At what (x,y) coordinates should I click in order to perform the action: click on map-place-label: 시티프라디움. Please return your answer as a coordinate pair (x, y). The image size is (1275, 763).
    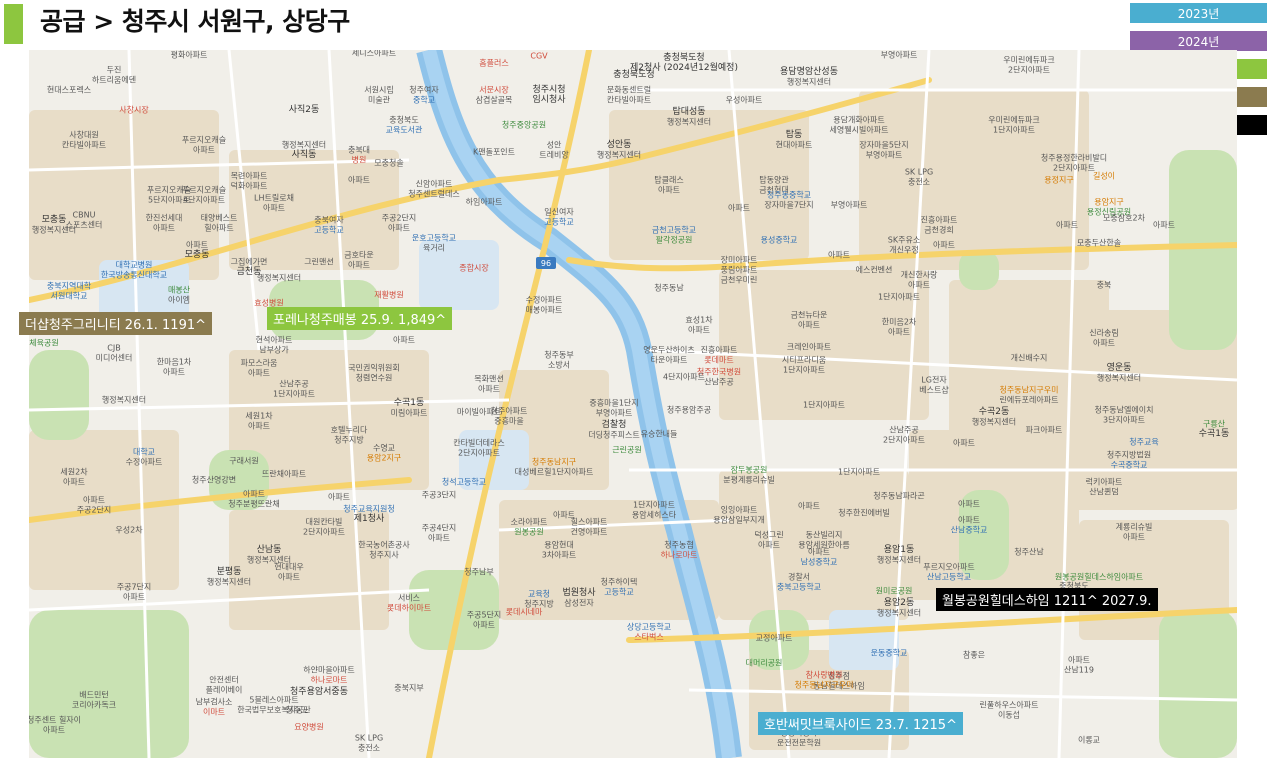
    Looking at the image, I should click on (804, 360).